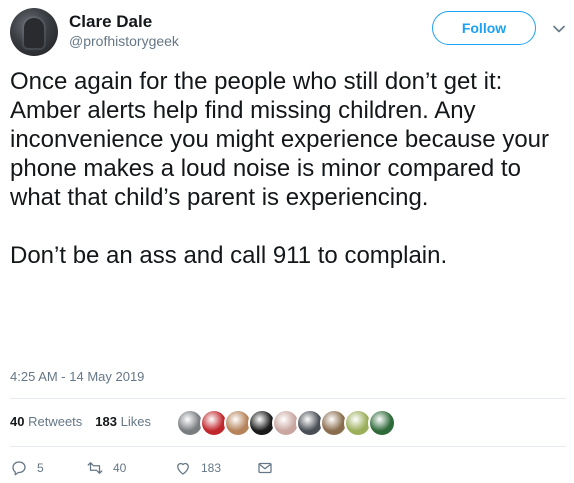  I want to click on author-handle: @profhistorygeek, so click(124, 41).